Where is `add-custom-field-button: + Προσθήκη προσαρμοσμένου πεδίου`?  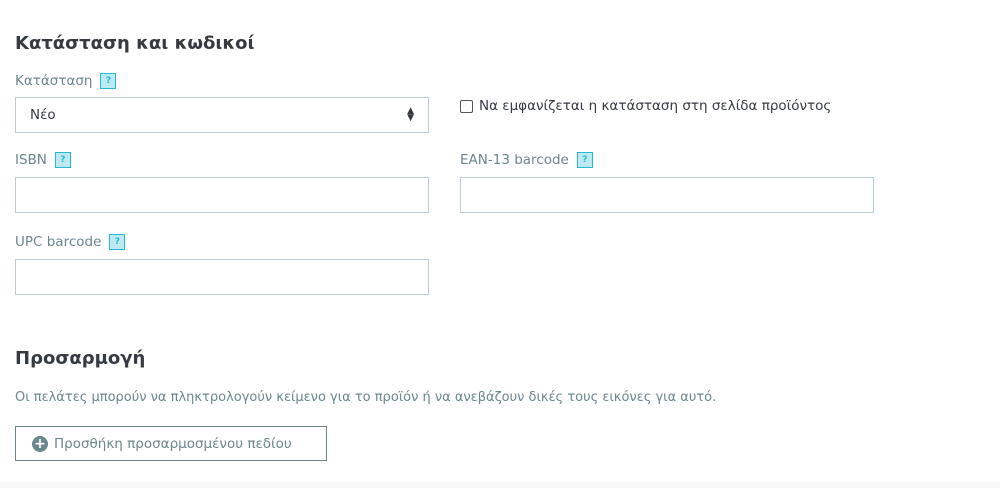
add-custom-field-button: + Προσθήκη προσαρμοσμένου πεδίου is located at coordinates (171, 443).